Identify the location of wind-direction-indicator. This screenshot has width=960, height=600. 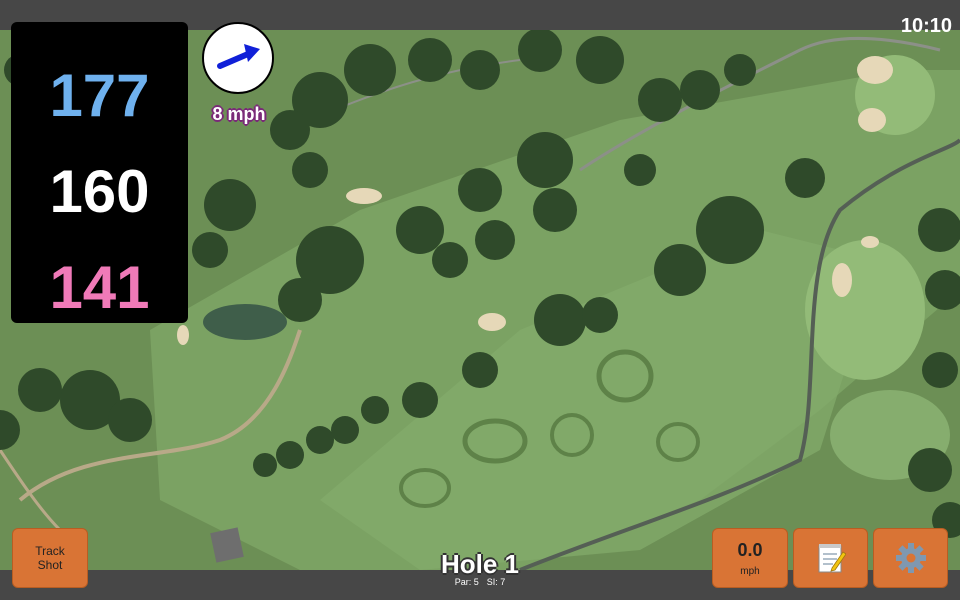
(238, 58).